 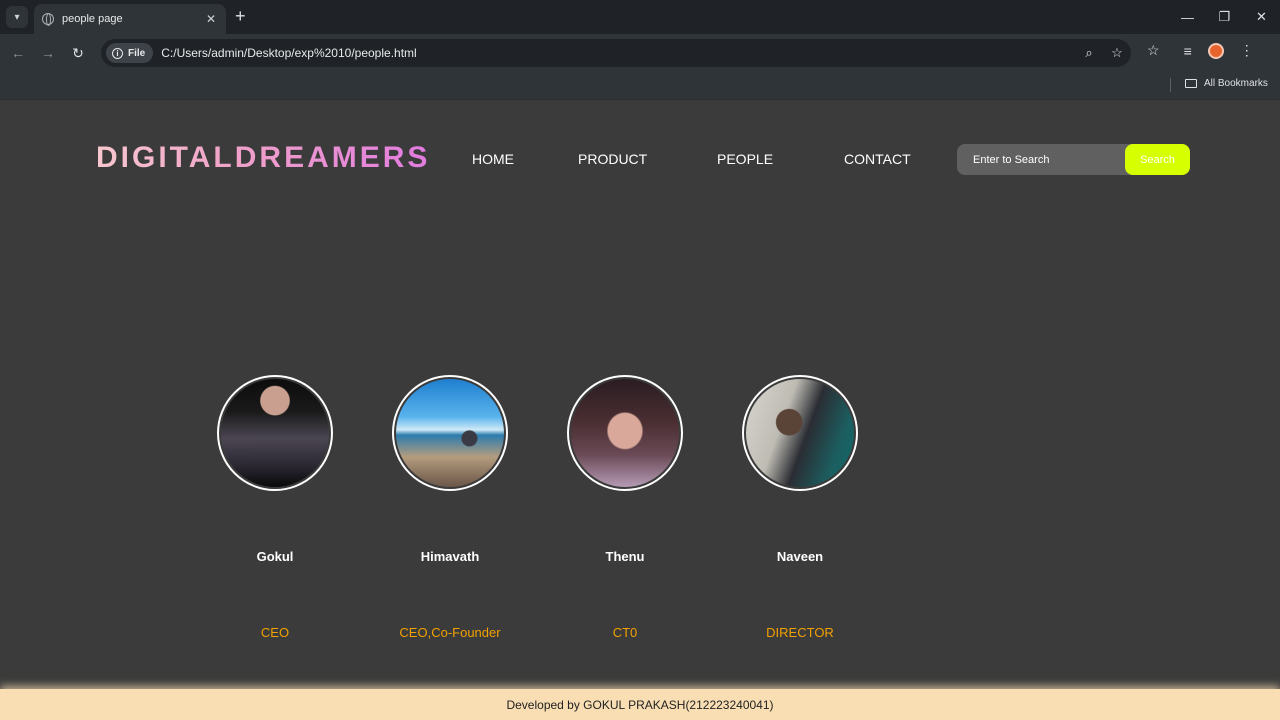 What do you see at coordinates (18, 53) in the screenshot?
I see `back-button: ←` at bounding box center [18, 53].